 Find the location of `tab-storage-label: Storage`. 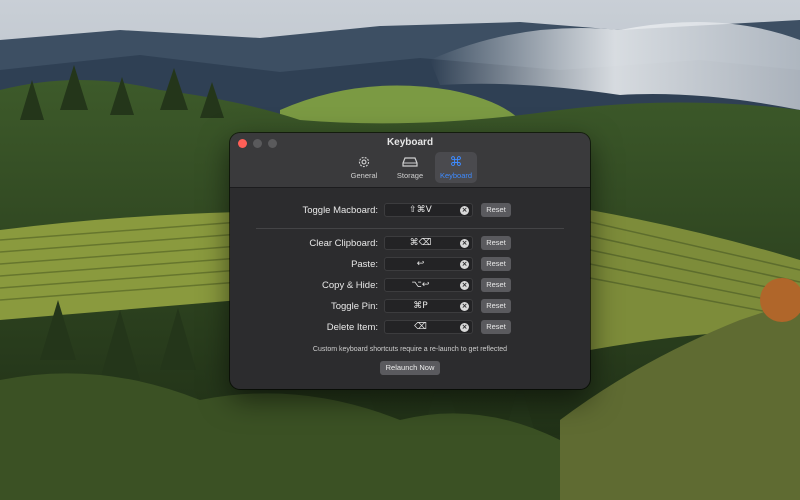

tab-storage-label: Storage is located at coordinates (410, 175).